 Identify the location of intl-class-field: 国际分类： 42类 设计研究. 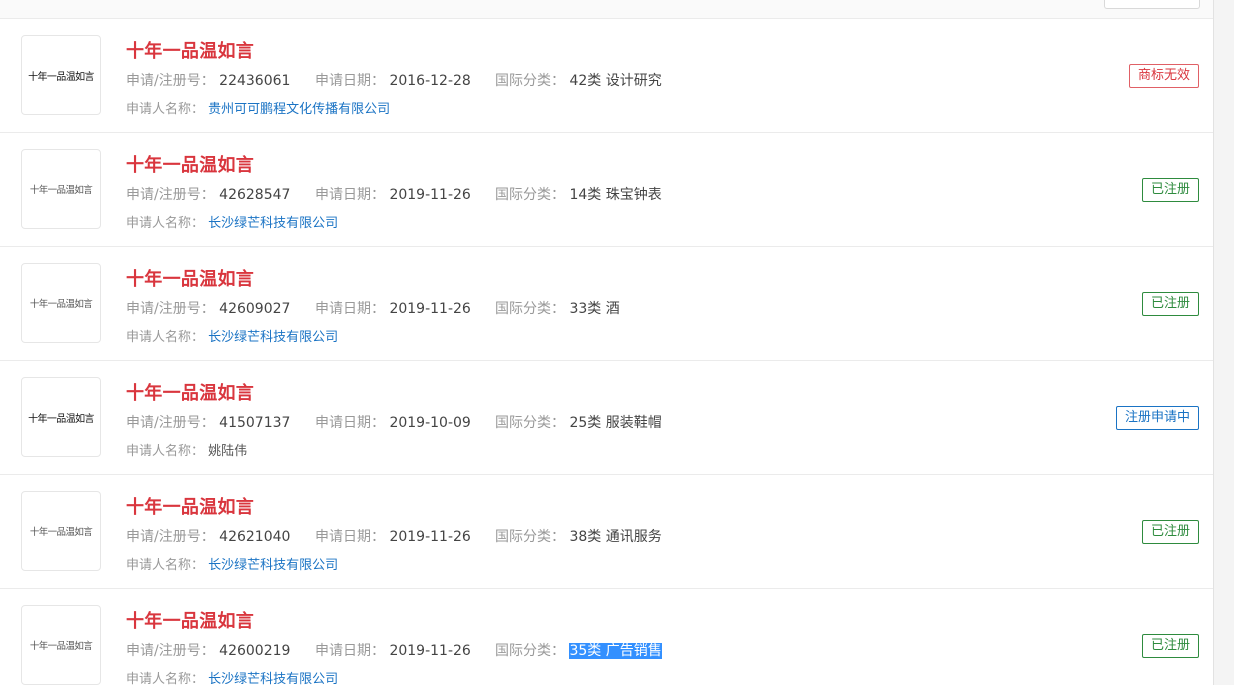
(578, 80).